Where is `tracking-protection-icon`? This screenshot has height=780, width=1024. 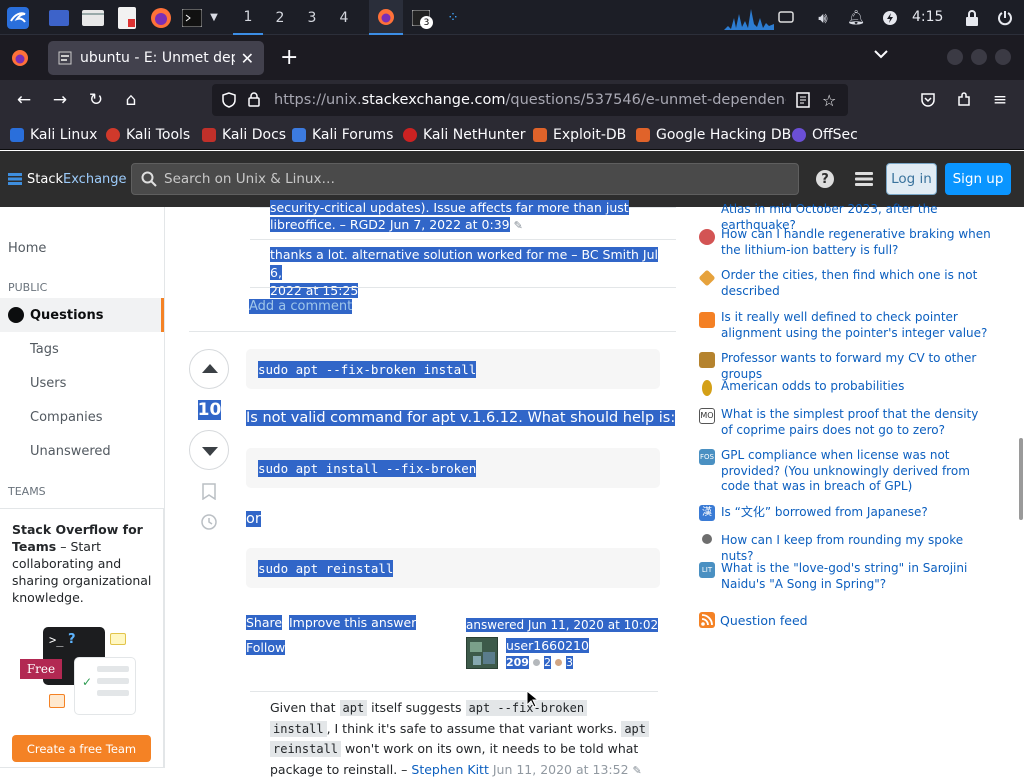 tracking-protection-icon is located at coordinates (229, 102).